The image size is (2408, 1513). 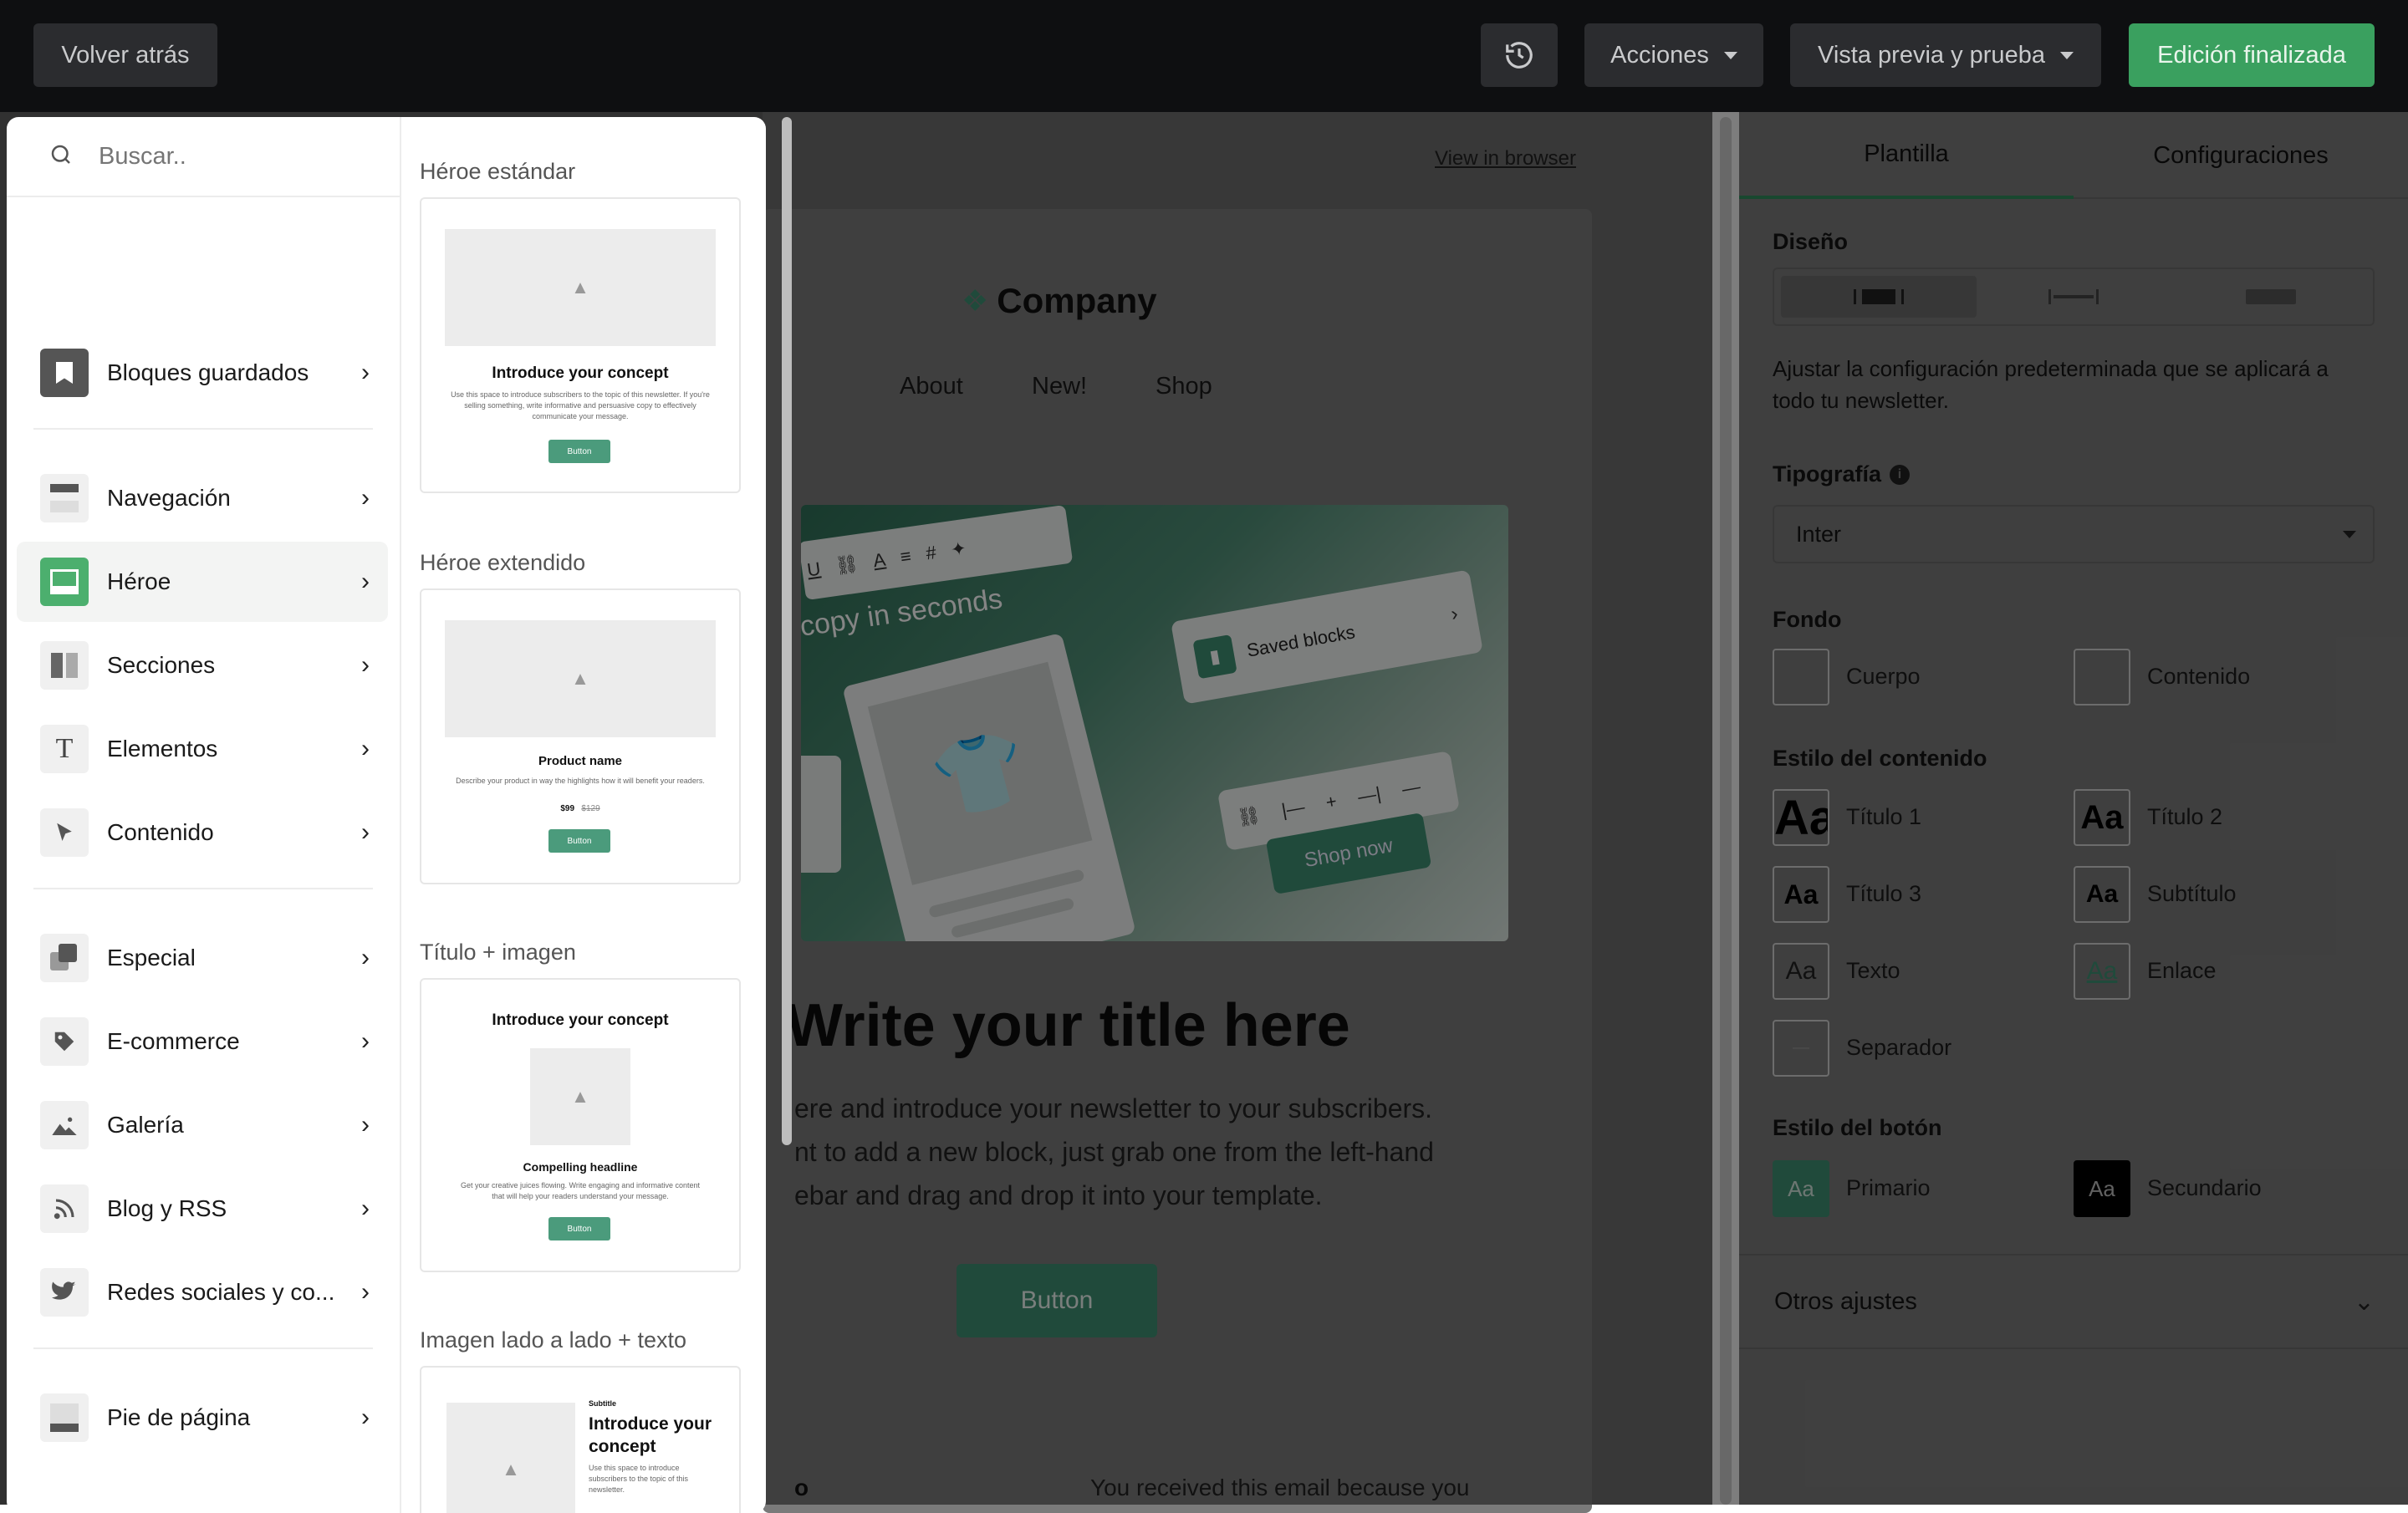 I want to click on secondary-button-style-label: Secundario, so click(x=2205, y=1187).